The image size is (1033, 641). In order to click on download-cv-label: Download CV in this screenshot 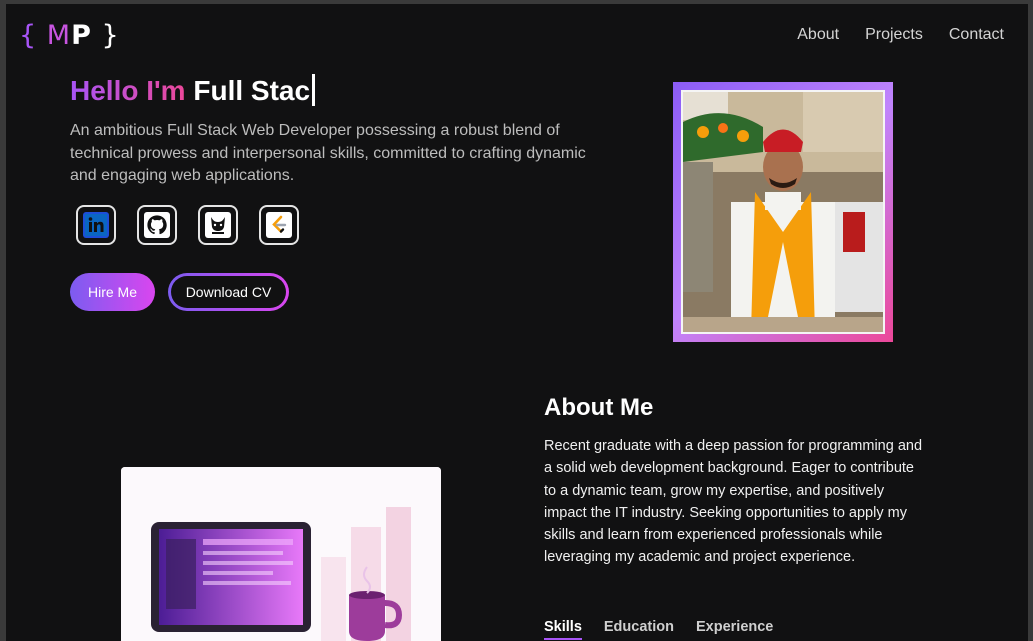, I will do `click(228, 292)`.